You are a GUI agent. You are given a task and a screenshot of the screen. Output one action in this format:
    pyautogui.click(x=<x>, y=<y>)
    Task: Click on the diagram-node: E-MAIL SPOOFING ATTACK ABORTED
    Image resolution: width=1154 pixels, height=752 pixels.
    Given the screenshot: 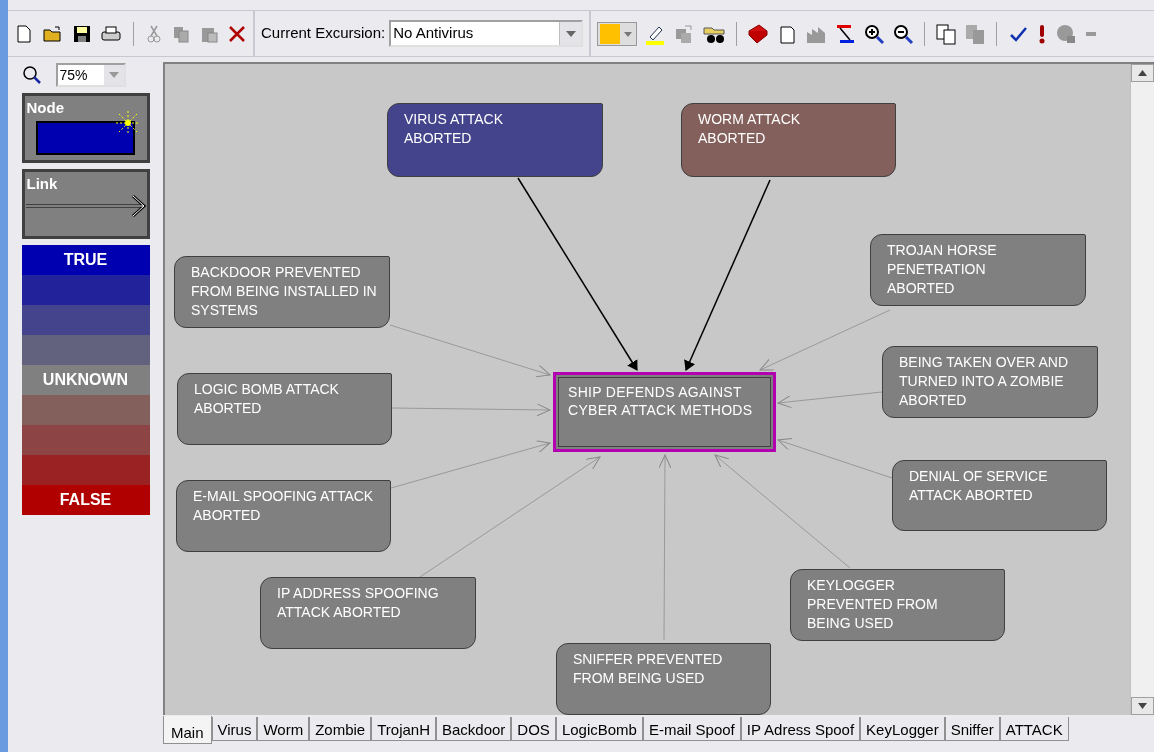 What is the action you would take?
    pyautogui.click(x=283, y=516)
    